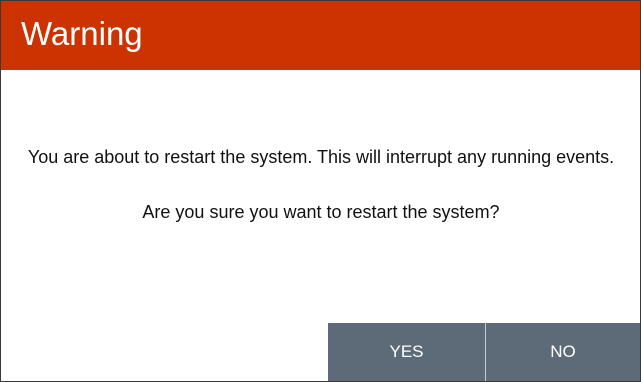 This screenshot has height=382, width=641. I want to click on no-button: NO, so click(563, 352).